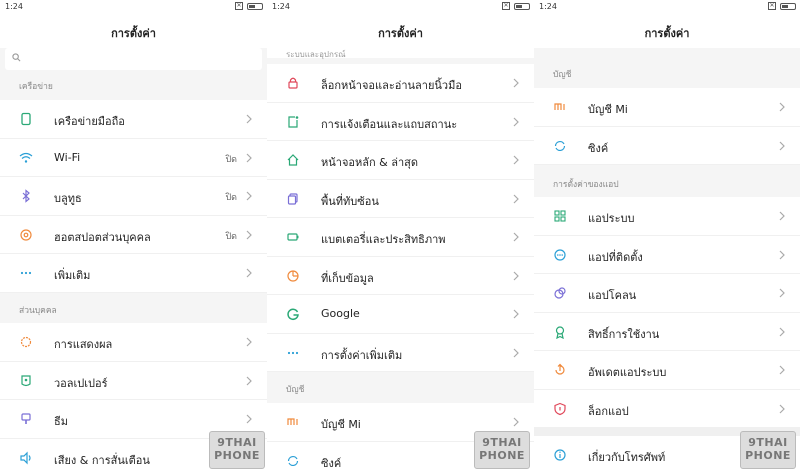 The width and height of the screenshot is (800, 473). Describe the element at coordinates (383, 239) in the screenshot. I see `row-label: แบตเตอรี่และประสิทธิภาพ` at that location.